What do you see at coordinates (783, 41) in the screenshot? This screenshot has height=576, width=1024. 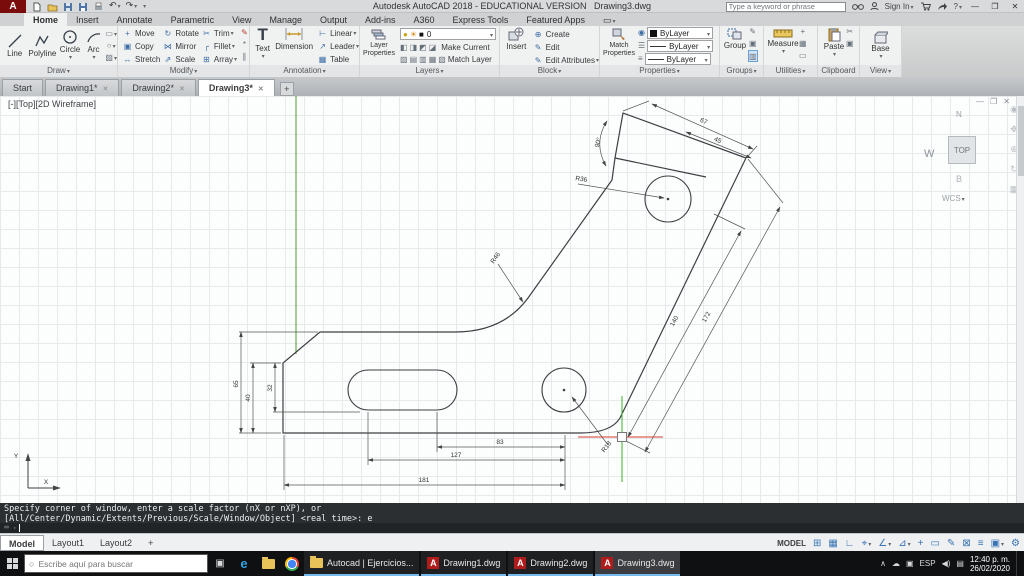 I see `measure-button: Measure` at bounding box center [783, 41].